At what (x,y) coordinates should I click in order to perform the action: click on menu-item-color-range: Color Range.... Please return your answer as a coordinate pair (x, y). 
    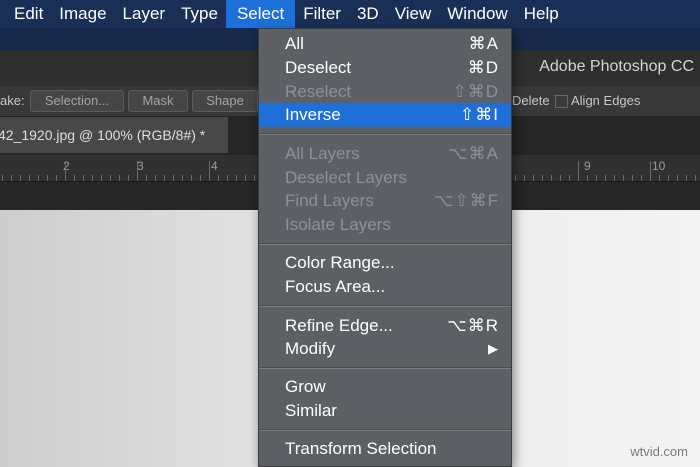
    Looking at the image, I should click on (385, 263).